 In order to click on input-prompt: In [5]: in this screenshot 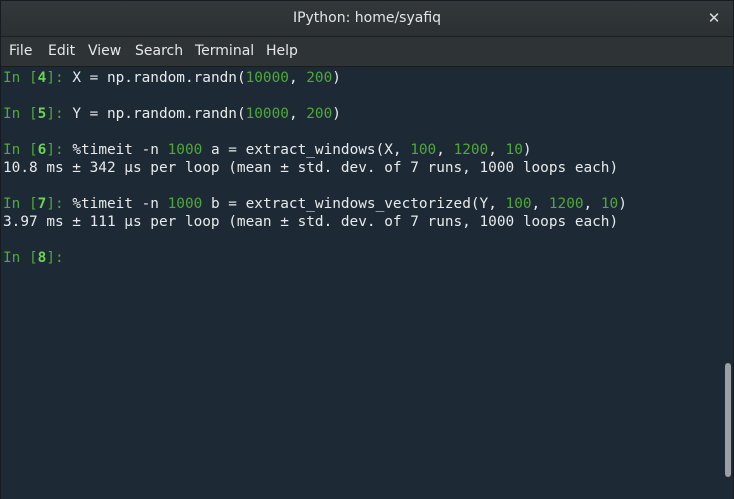, I will do `click(37, 114)`.